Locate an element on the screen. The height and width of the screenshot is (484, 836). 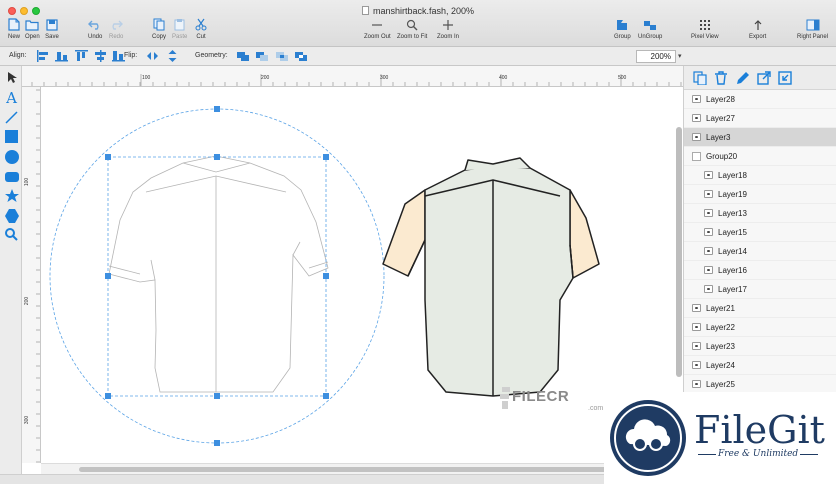
vertical-scroll-thumb is located at coordinates (679, 252).